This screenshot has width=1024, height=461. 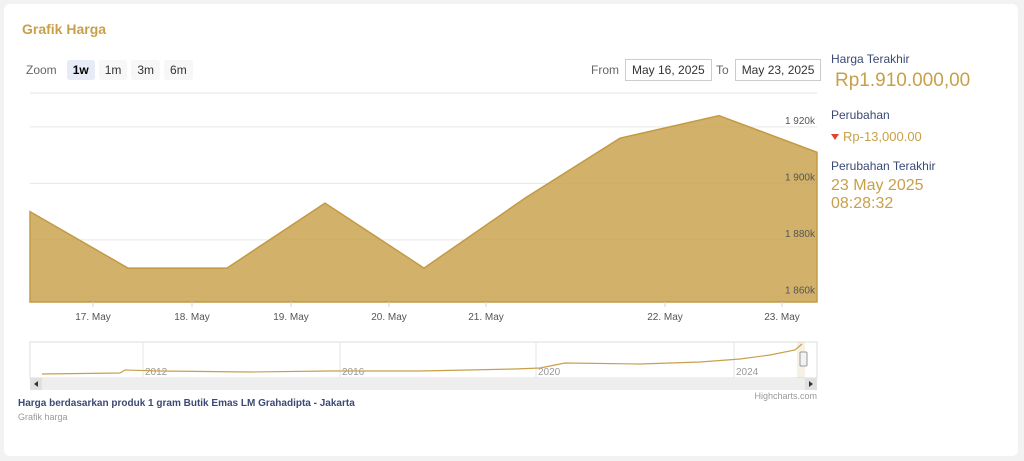 What do you see at coordinates (43, 417) in the screenshot?
I see `caption-sub: Grafik harga` at bounding box center [43, 417].